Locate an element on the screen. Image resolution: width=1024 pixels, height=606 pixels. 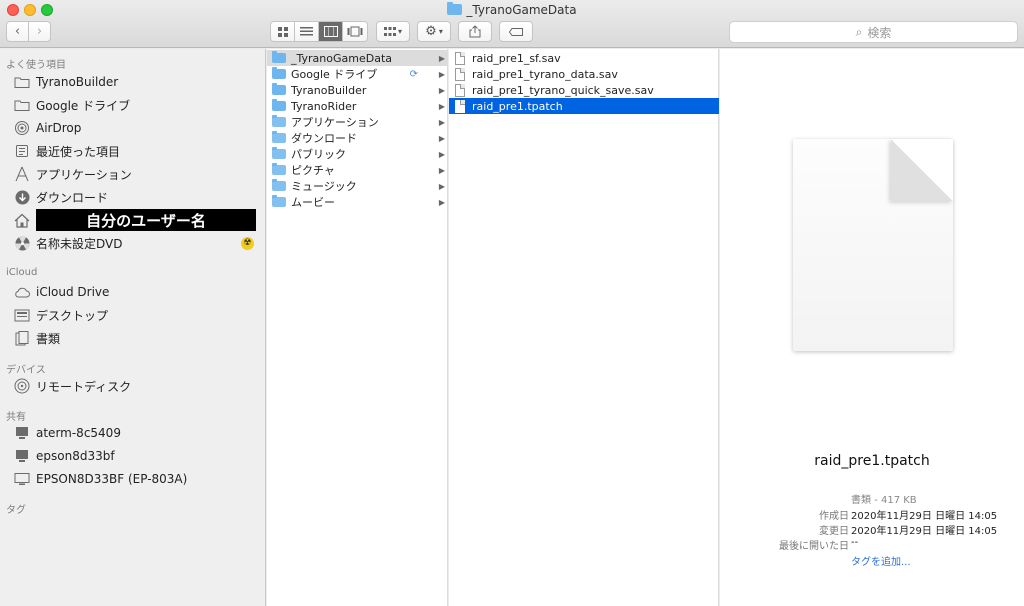
sidebar-header-shared: 共有 is located at coordinates (16, 417).